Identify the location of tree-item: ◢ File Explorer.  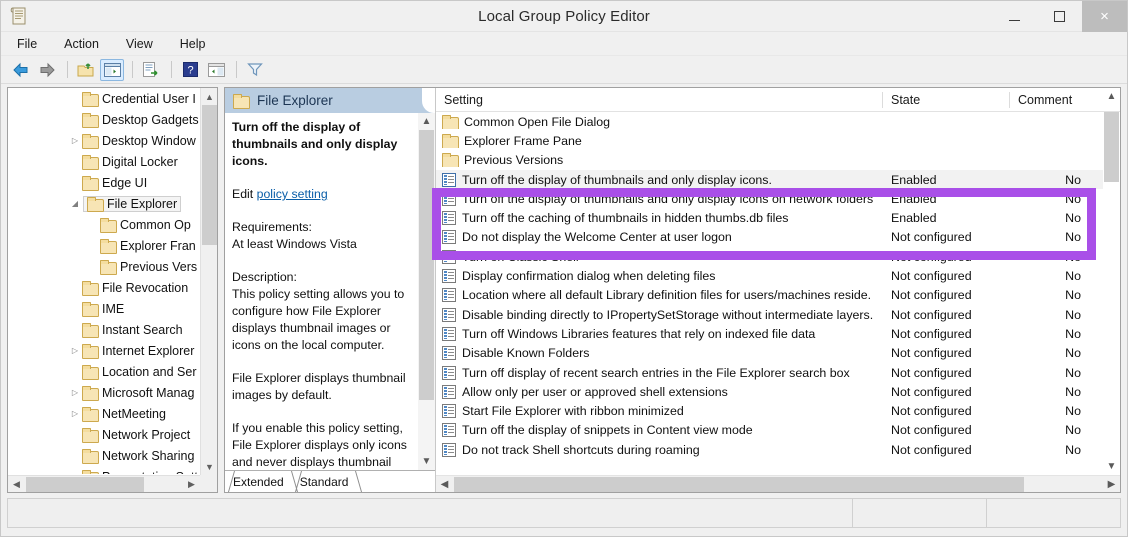
(103, 203).